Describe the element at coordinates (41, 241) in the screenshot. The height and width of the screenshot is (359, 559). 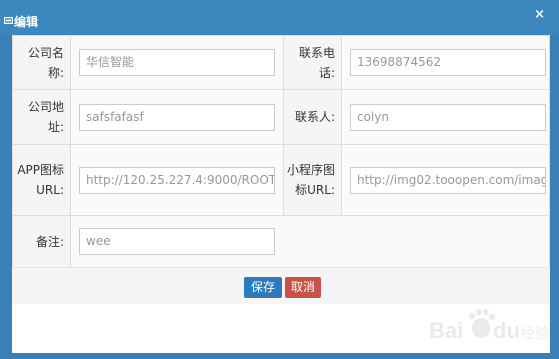
I see `remark-label: 备注:` at that location.